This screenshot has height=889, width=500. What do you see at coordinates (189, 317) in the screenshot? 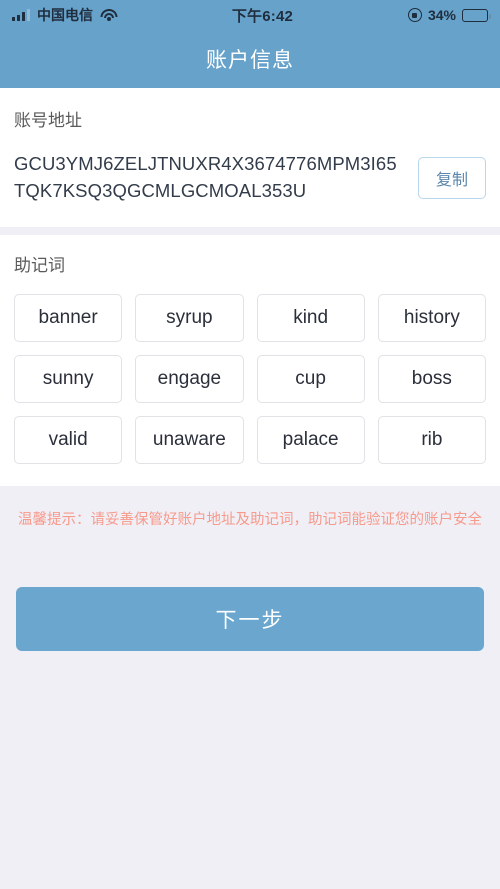
I see `mnemonic-word-chip: syrup` at bounding box center [189, 317].